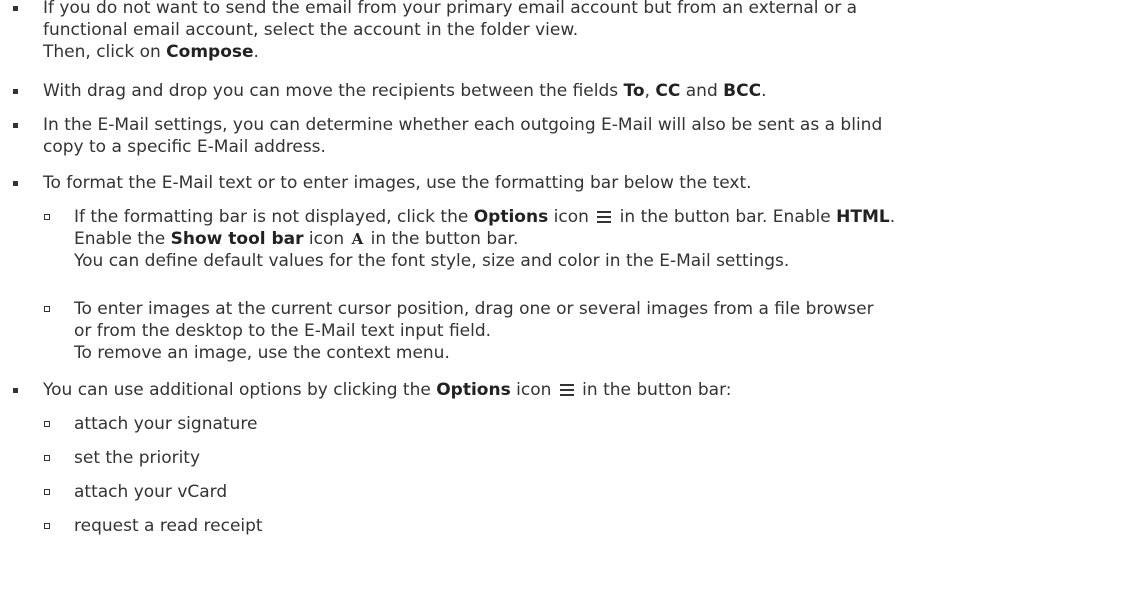 This screenshot has width=1148, height=597. Describe the element at coordinates (594, 52) in the screenshot. I see `text-line: Then, click on Compose.` at that location.